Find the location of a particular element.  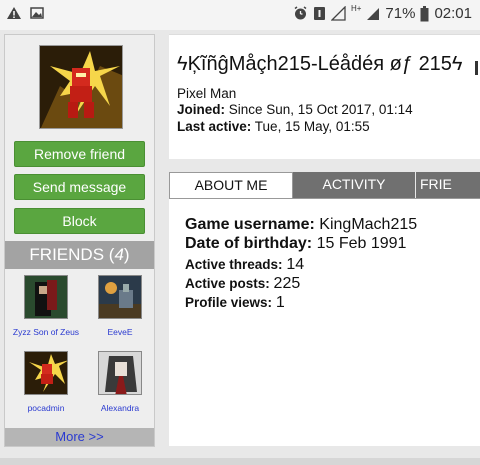

friend-item: pocadmin is located at coordinates (46, 382).